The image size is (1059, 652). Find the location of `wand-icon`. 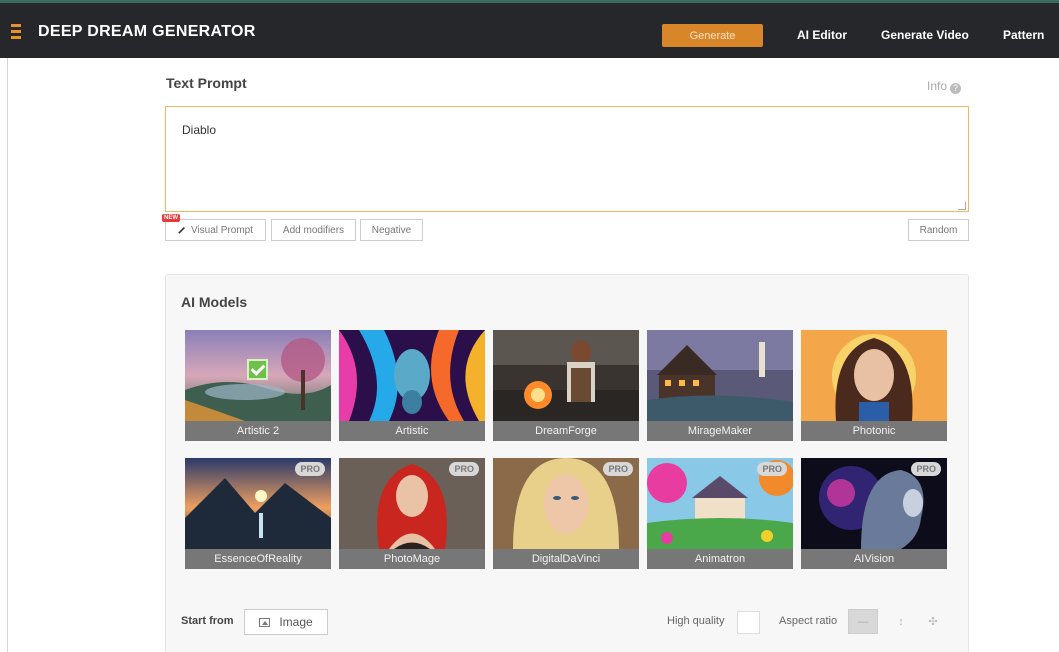

wand-icon is located at coordinates (181, 230).